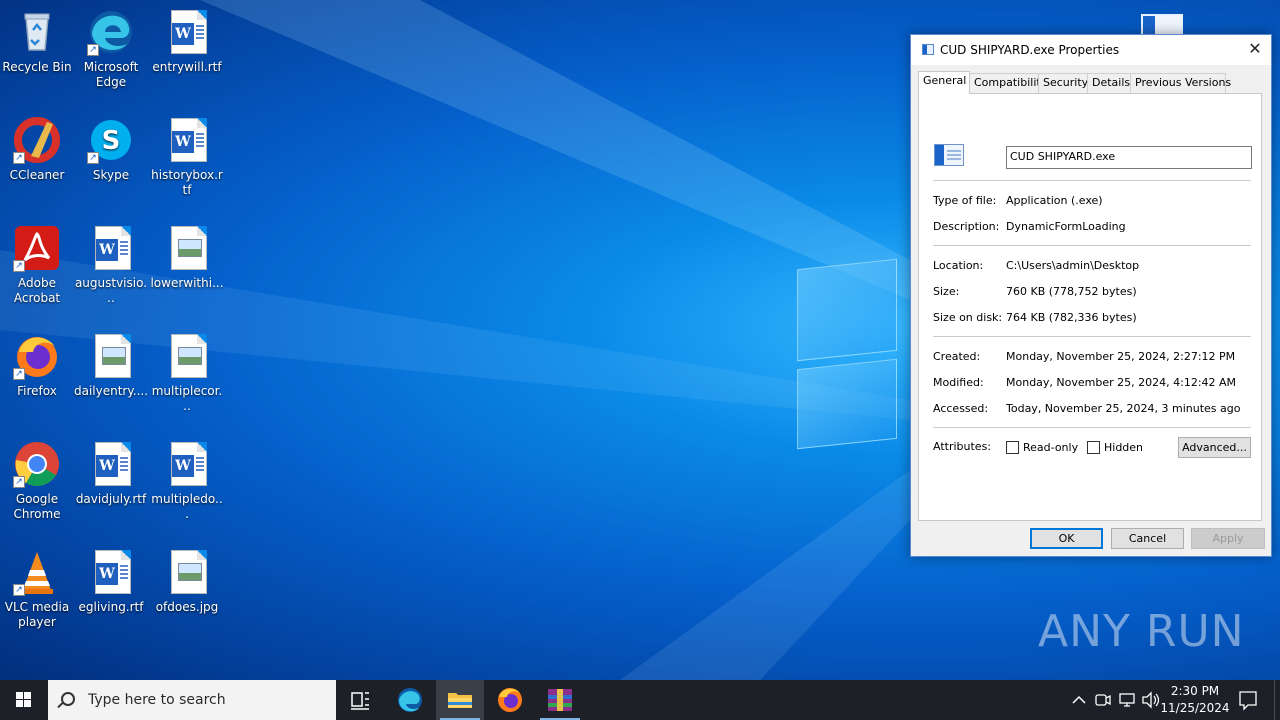 This screenshot has height=720, width=1280. What do you see at coordinates (1151, 700) in the screenshot?
I see `tray-volume` at bounding box center [1151, 700].